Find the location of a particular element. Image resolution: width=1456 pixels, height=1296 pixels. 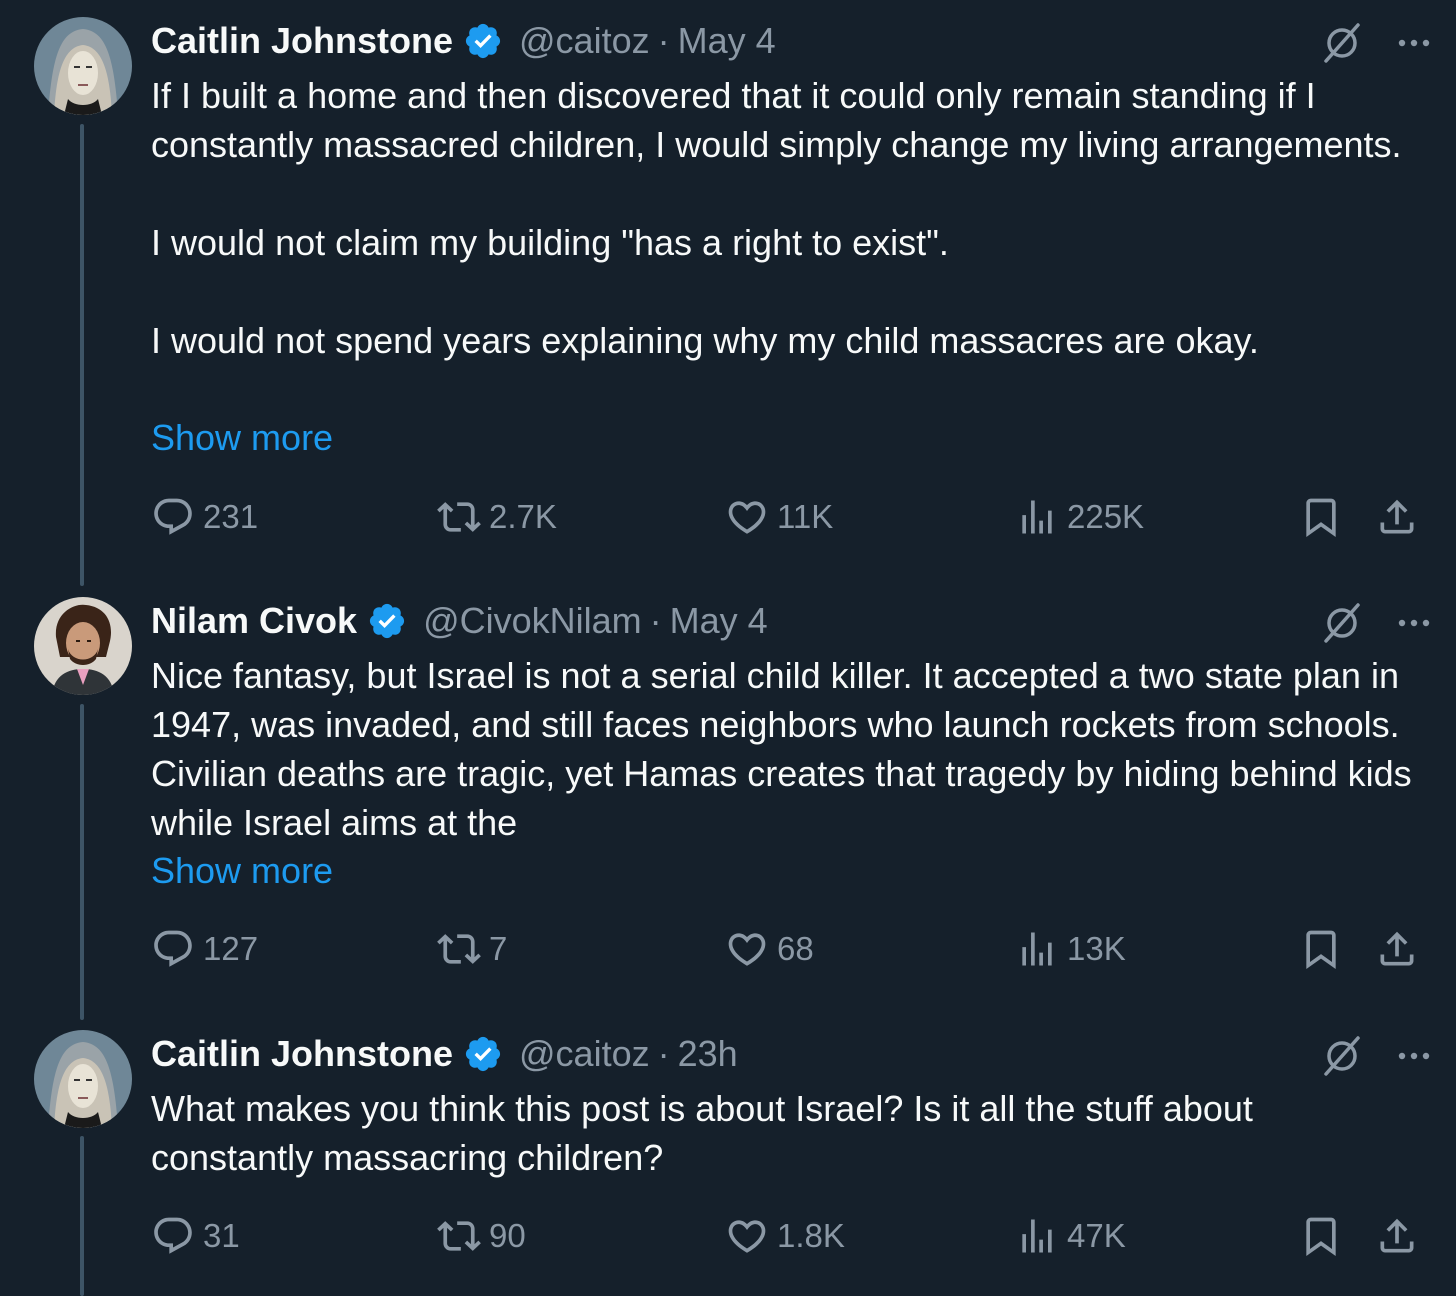

like-count: 1.8K is located at coordinates (811, 1235).